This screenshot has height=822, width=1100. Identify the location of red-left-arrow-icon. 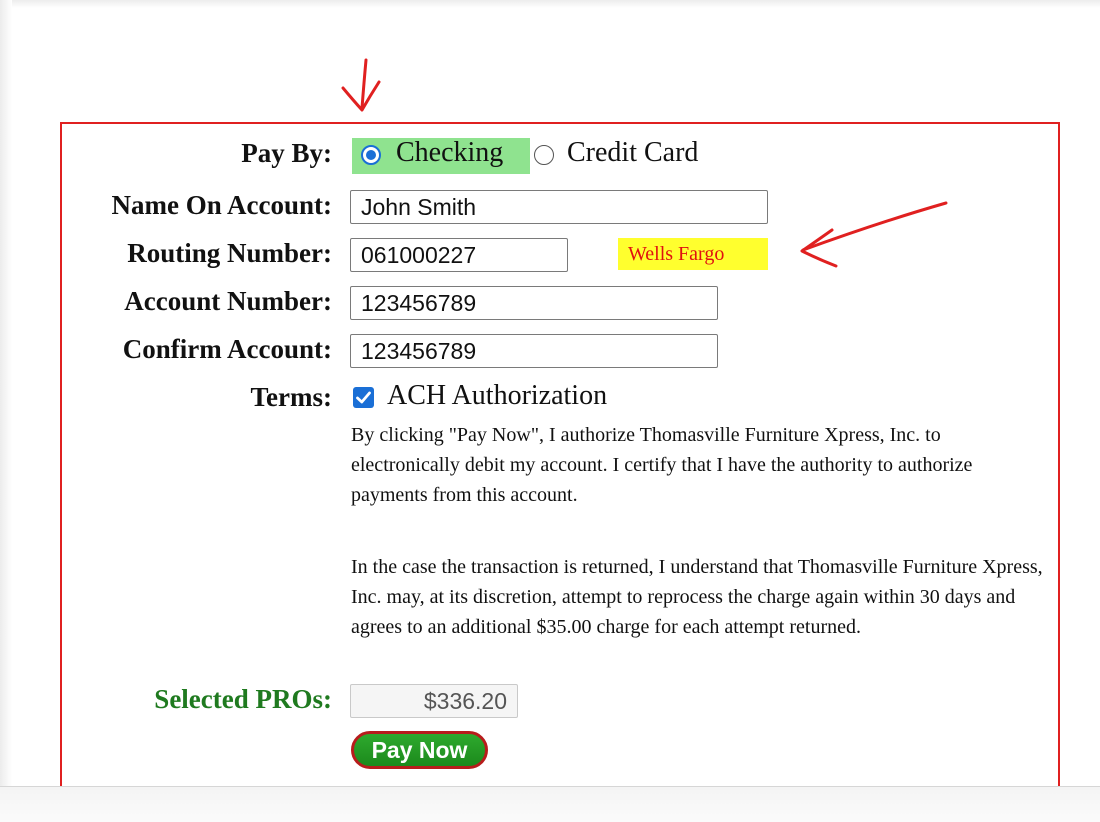
(874, 234).